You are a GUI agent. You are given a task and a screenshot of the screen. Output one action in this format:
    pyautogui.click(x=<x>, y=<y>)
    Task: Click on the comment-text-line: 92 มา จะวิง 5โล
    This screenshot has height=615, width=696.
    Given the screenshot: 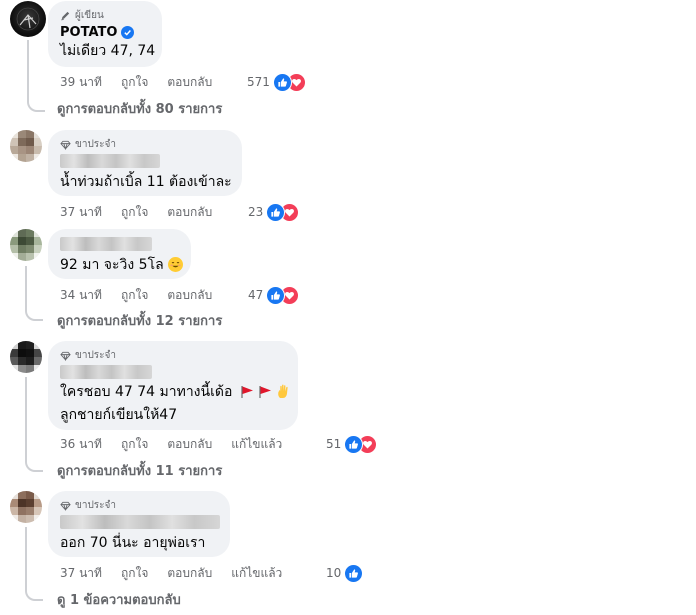 What is the action you would take?
    pyautogui.click(x=112, y=265)
    